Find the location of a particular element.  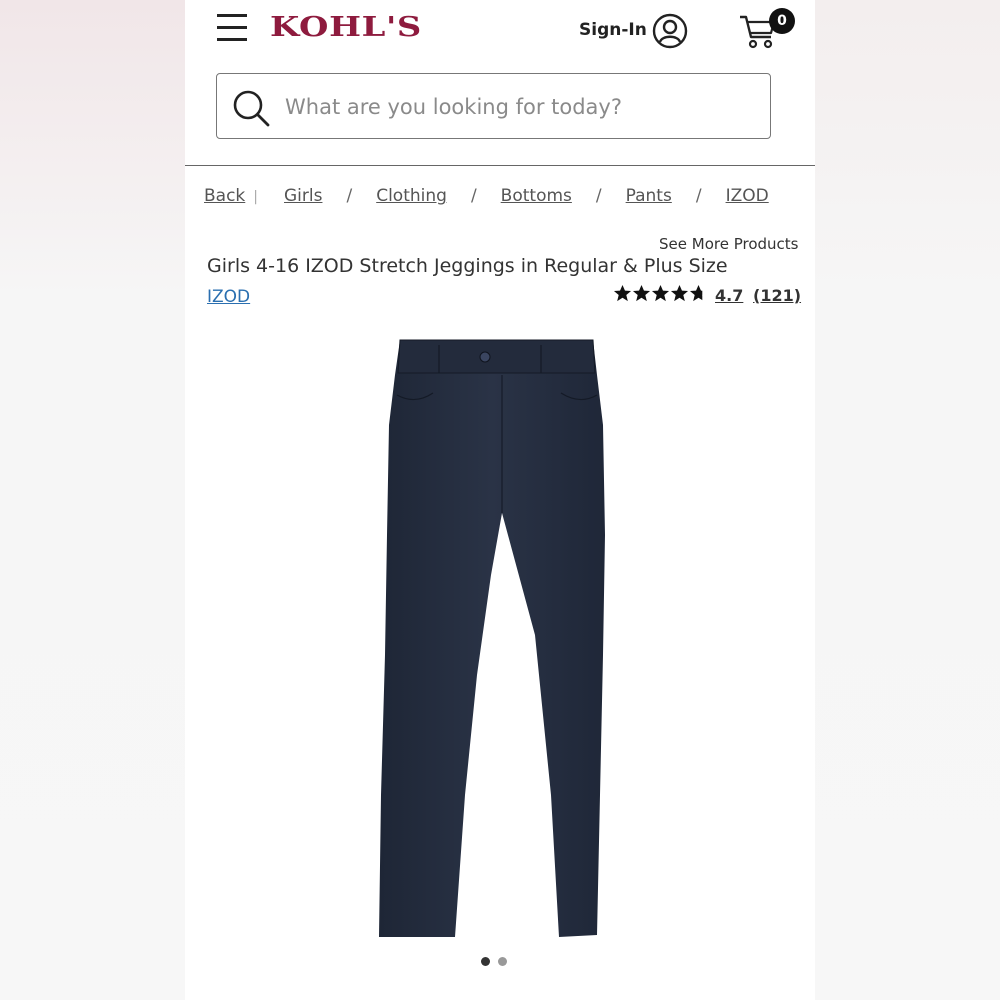

back-link: Back is located at coordinates (224, 196).